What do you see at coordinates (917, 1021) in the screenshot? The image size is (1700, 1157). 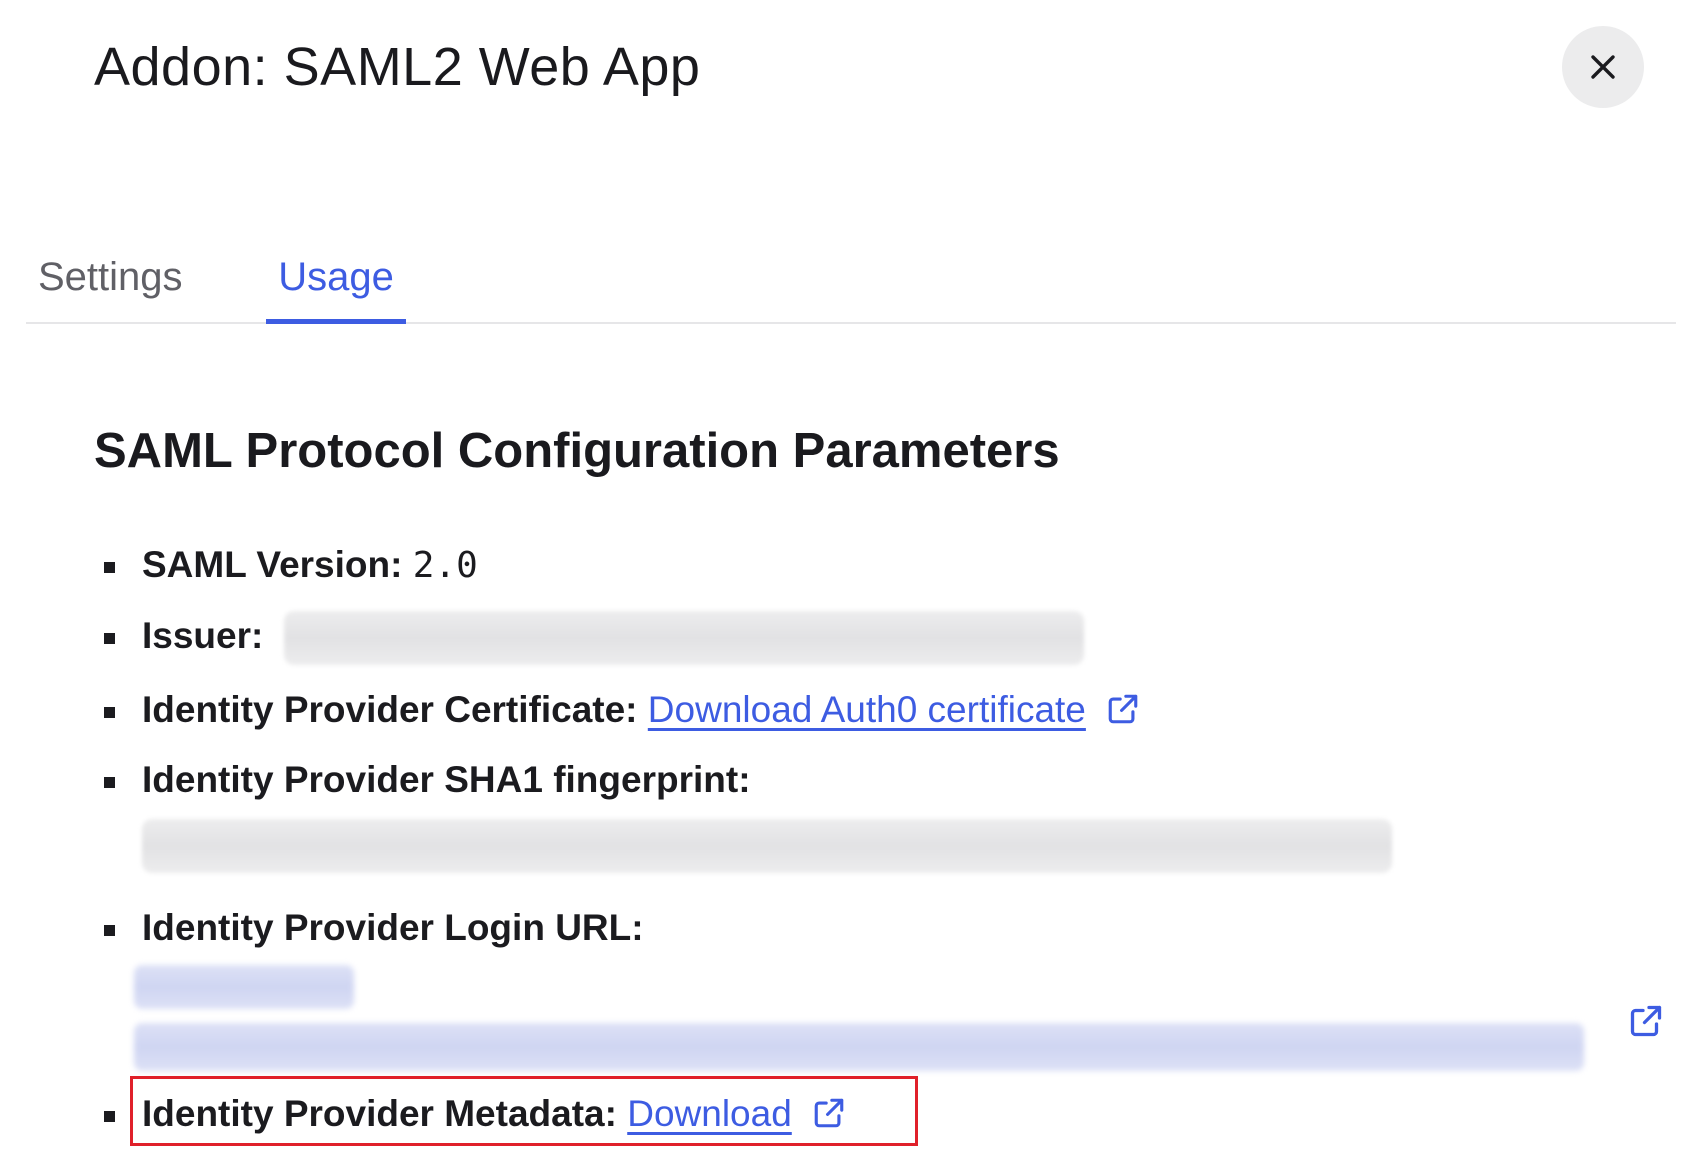 I see `login-url-link` at bounding box center [917, 1021].